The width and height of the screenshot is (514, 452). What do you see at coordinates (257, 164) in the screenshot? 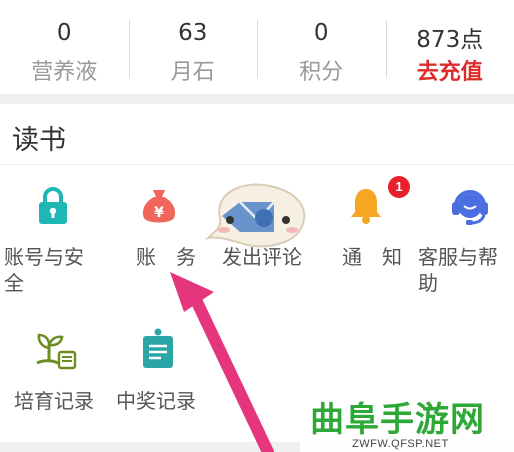
I see `section-divider` at bounding box center [257, 164].